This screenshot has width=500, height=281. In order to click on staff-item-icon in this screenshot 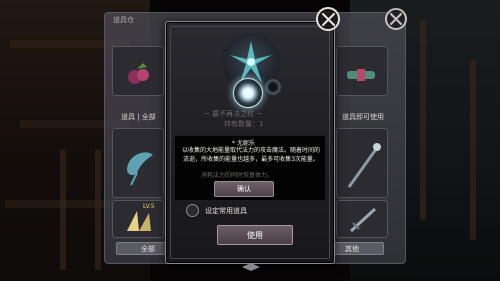, I will do `click(364, 165)`.